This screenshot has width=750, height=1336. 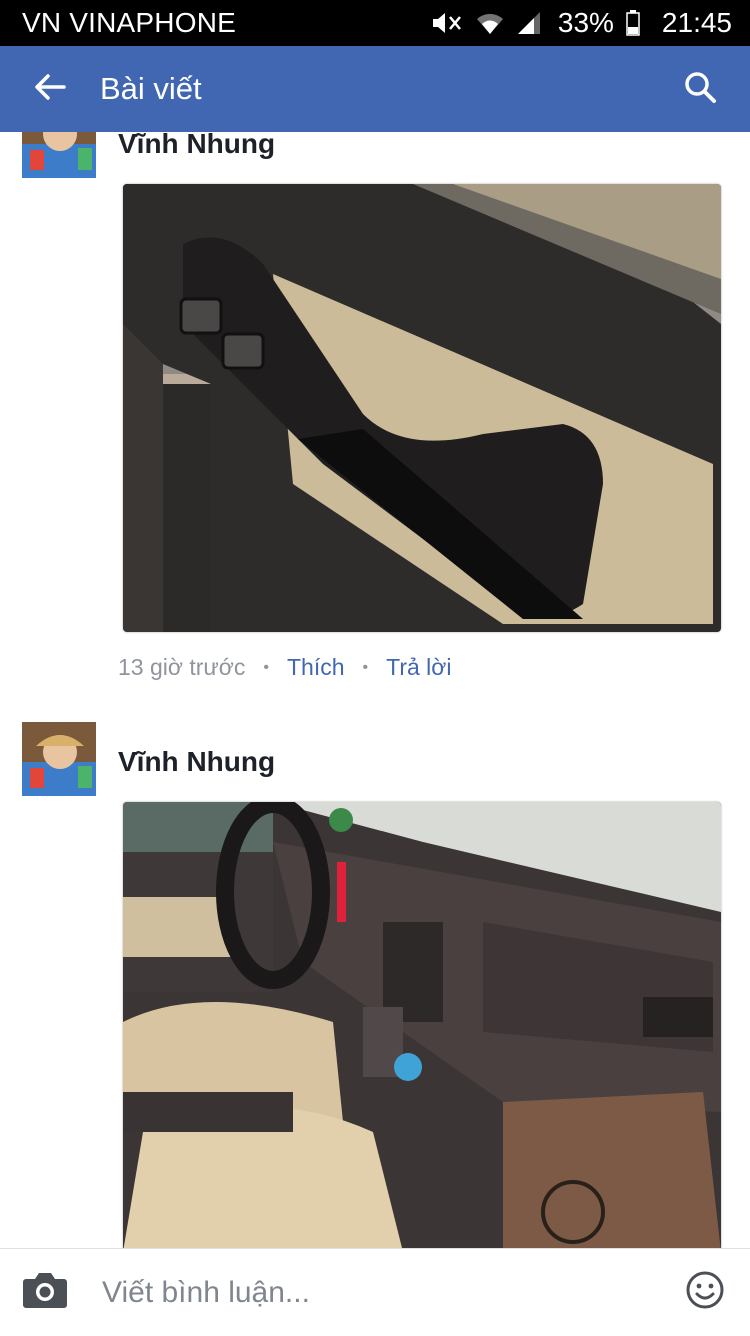 I want to click on arrow-left-icon, so click(x=50, y=89).